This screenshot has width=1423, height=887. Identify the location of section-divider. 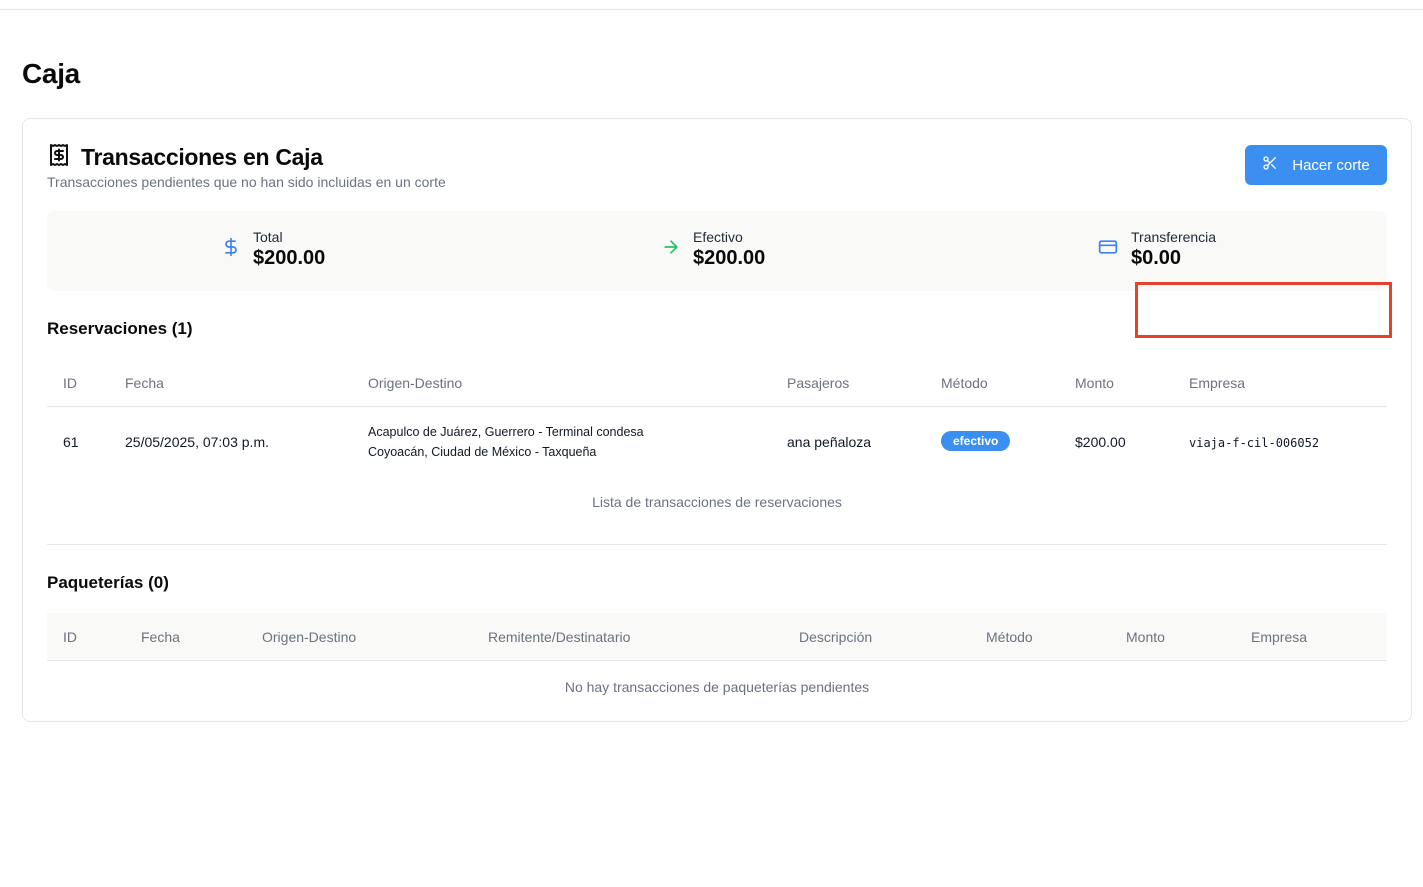
(717, 544).